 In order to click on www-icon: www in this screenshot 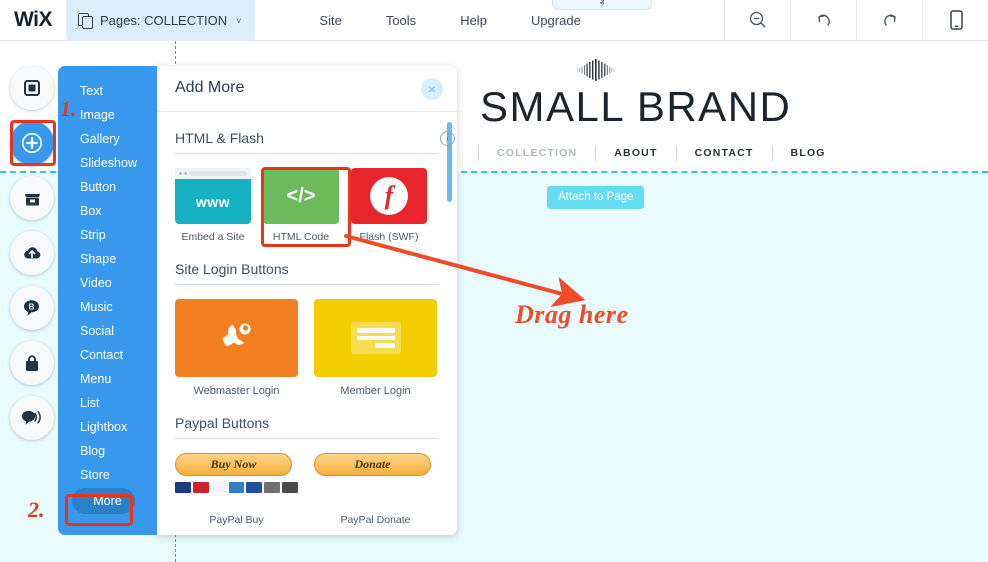, I will do `click(213, 196)`.